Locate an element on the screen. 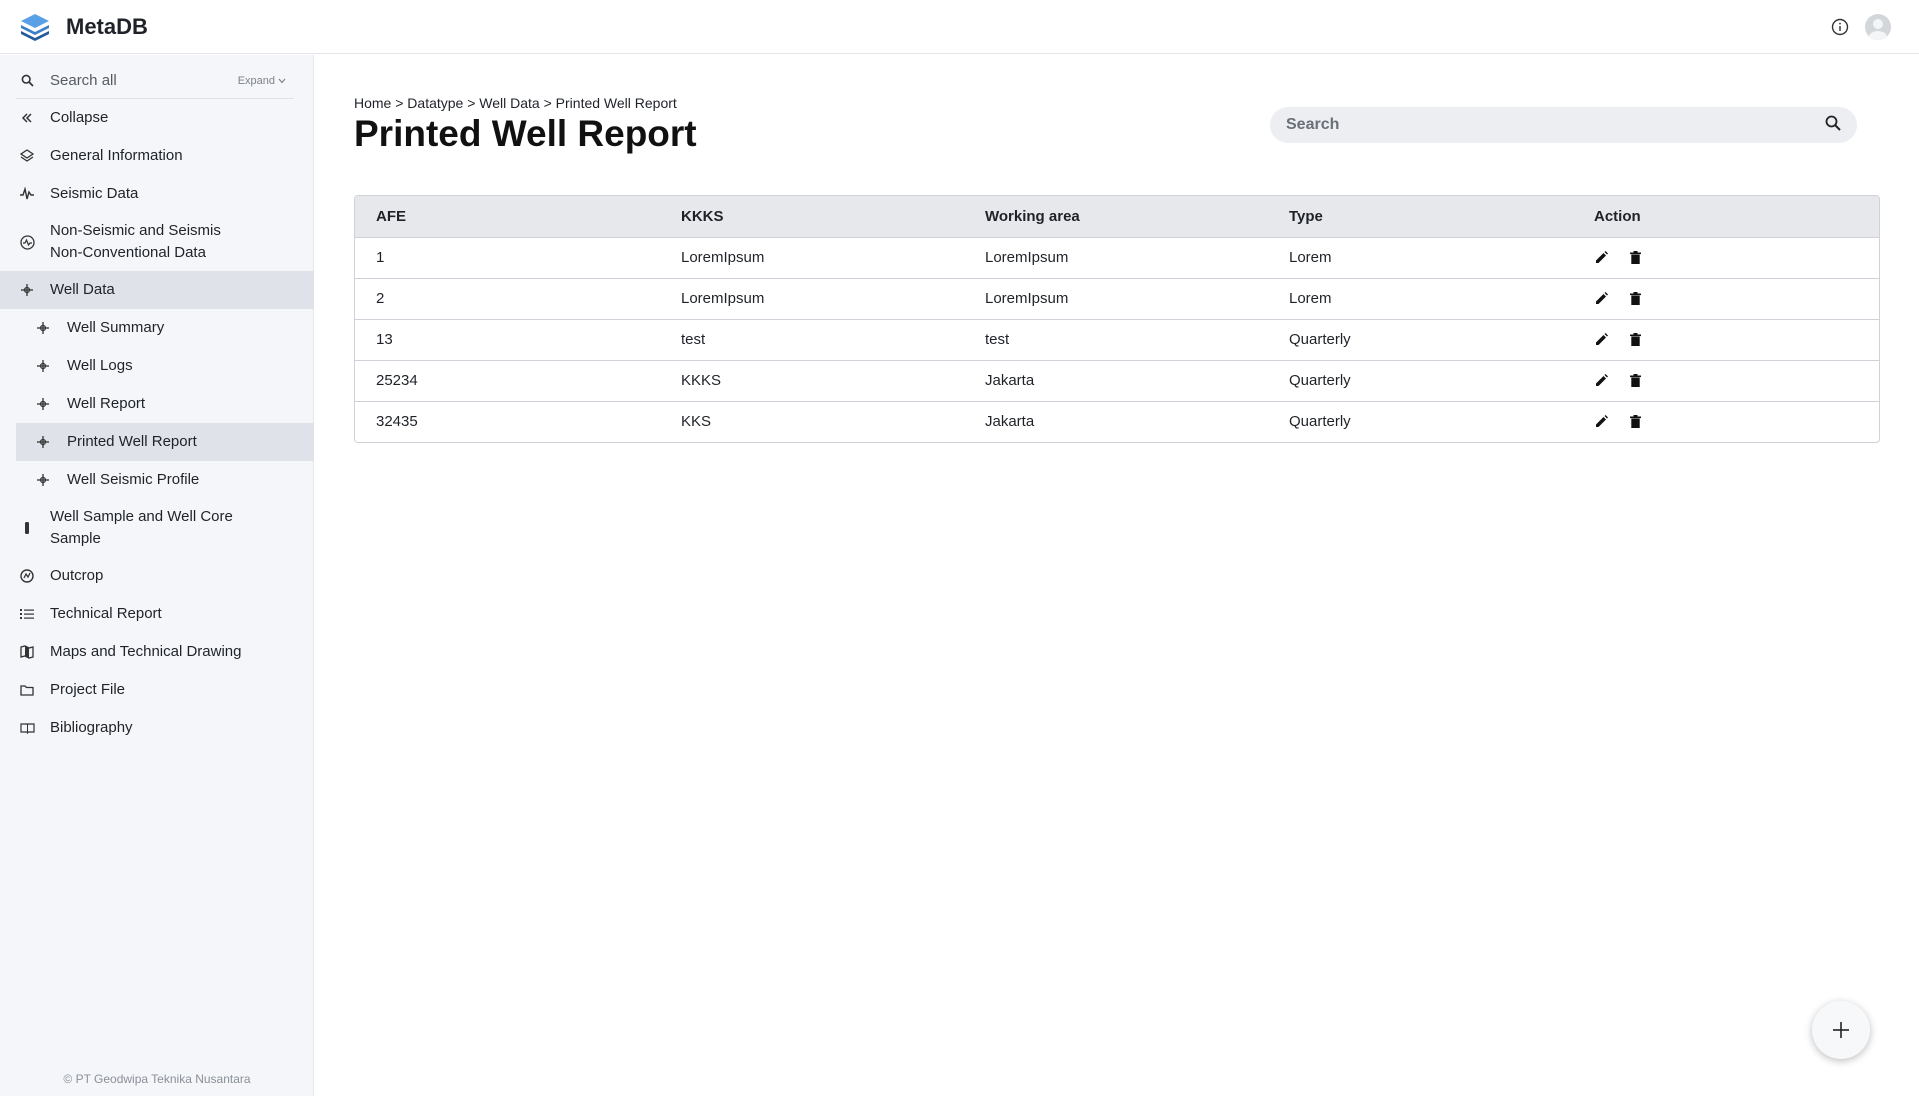 The height and width of the screenshot is (1096, 1919). sidebar-item-label: Well Logs is located at coordinates (100, 365).